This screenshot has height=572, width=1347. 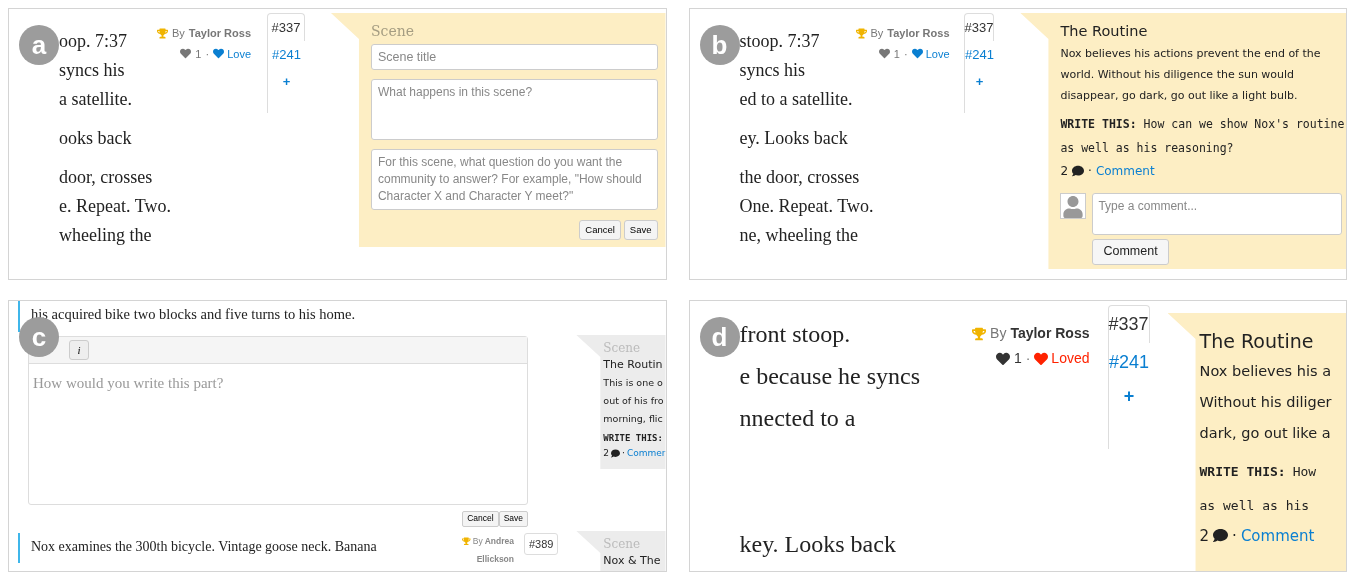 What do you see at coordinates (495, 559) in the screenshot?
I see `author-name: Ellickson` at bounding box center [495, 559].